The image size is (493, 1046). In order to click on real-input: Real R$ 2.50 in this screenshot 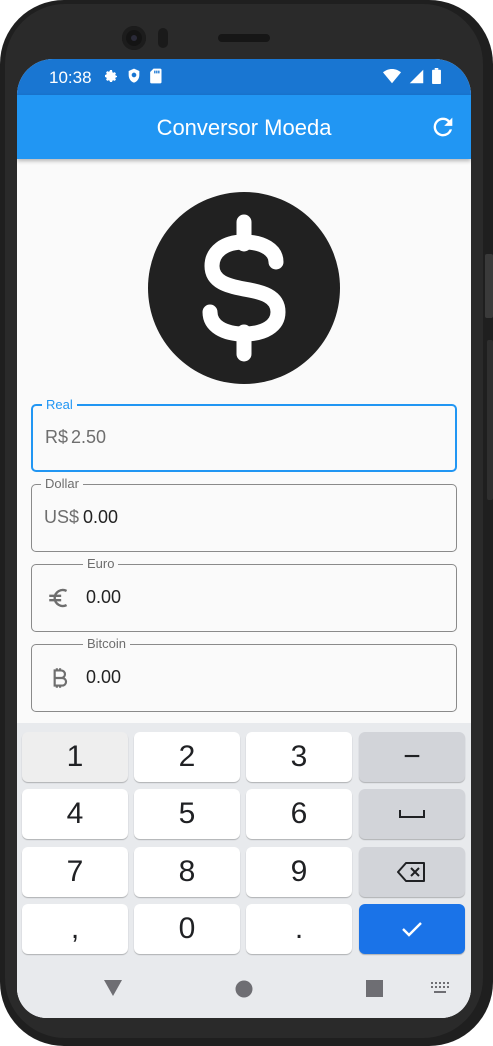, I will do `click(244, 434)`.